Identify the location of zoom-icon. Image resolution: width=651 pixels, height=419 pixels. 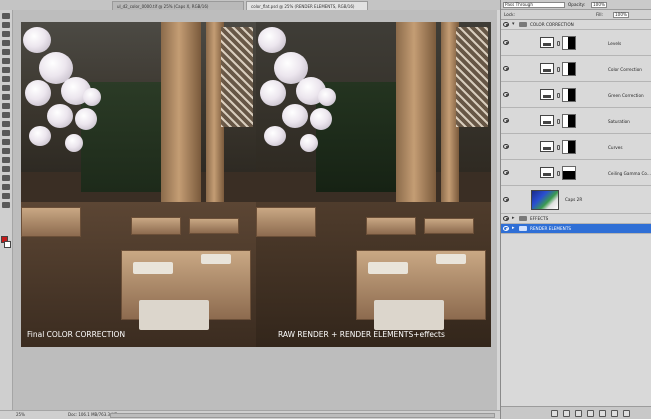
(6, 205).